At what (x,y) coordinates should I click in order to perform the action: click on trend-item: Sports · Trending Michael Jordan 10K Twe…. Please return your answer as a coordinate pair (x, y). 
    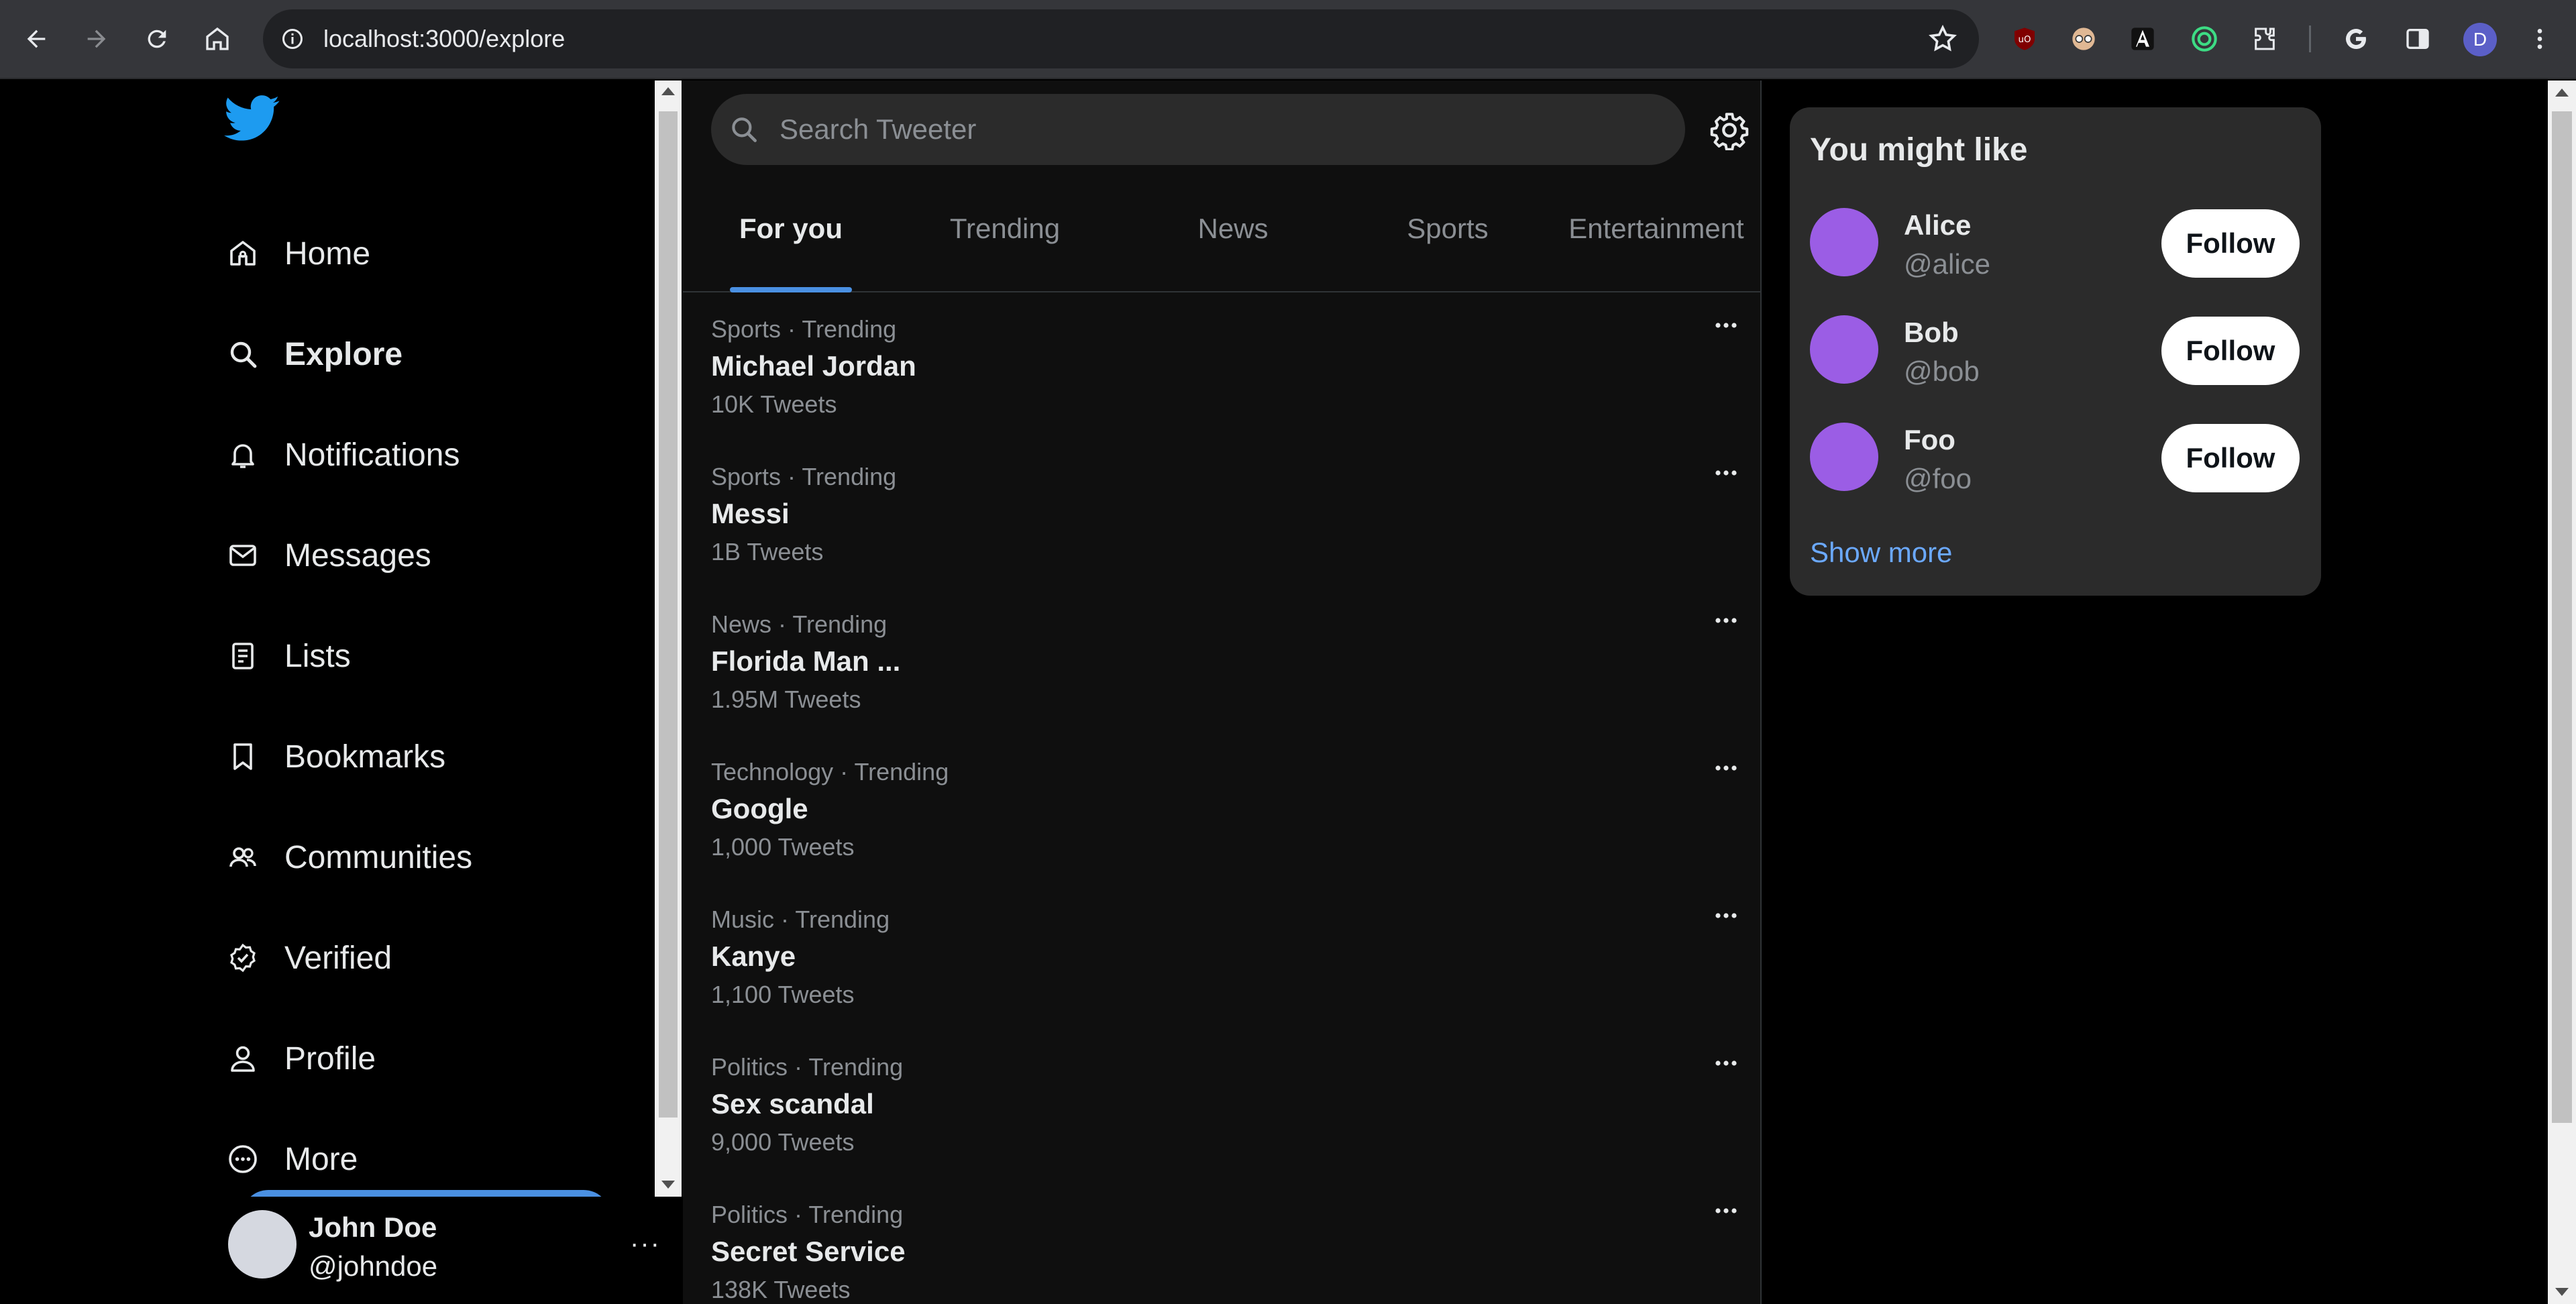
    Looking at the image, I should click on (1227, 366).